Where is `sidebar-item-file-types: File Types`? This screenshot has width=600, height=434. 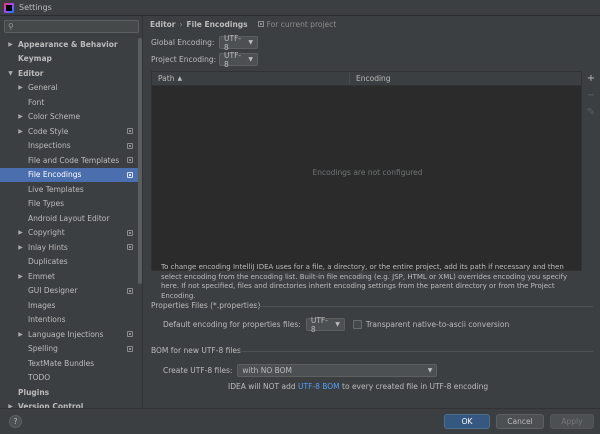
sidebar-item-file-types: File Types is located at coordinates (71, 204).